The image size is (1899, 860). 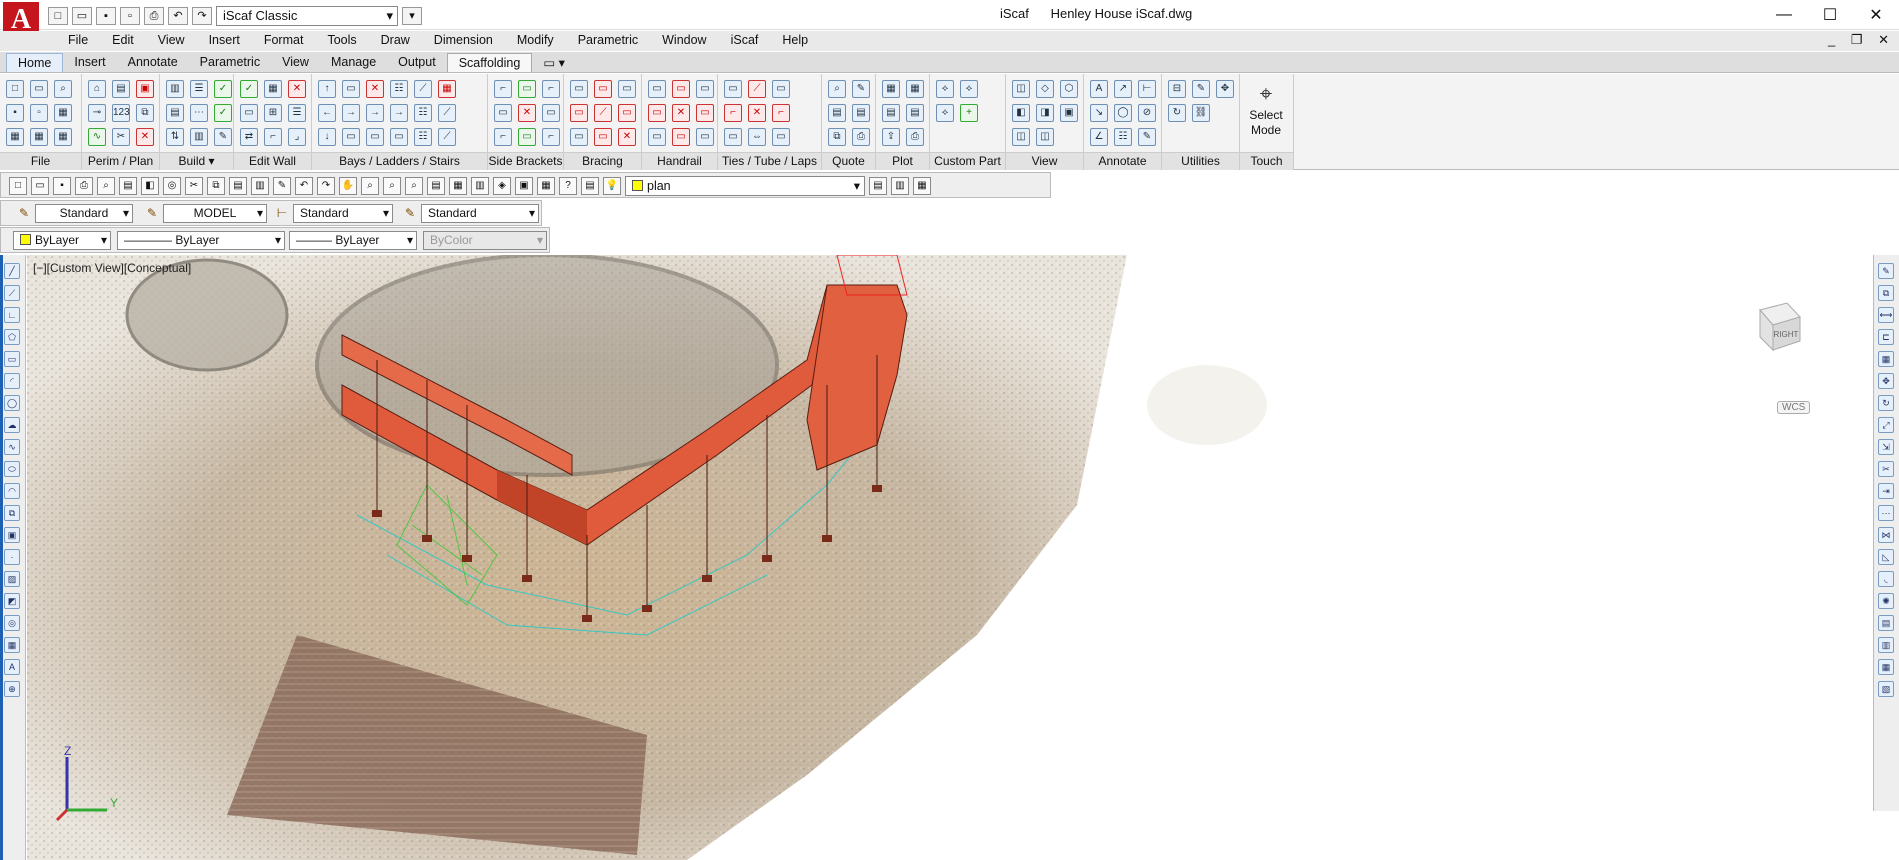 I want to click on ladder-icon: ☷, so click(x=399, y=89).